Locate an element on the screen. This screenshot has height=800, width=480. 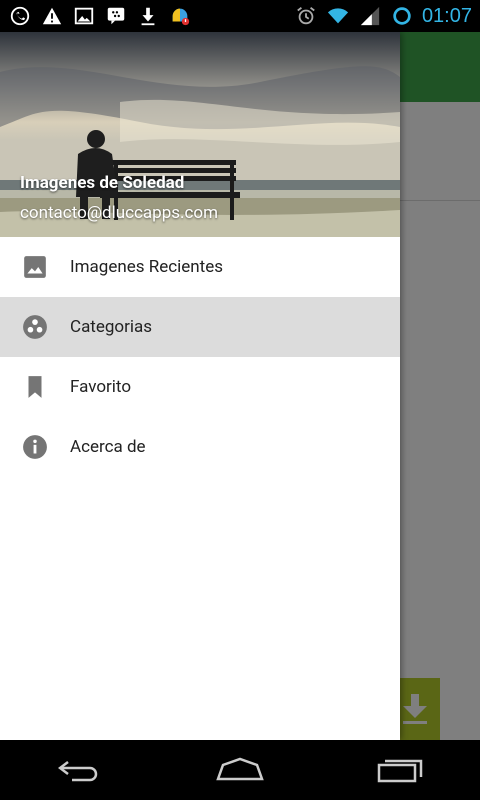
download-icon is located at coordinates (148, 16).